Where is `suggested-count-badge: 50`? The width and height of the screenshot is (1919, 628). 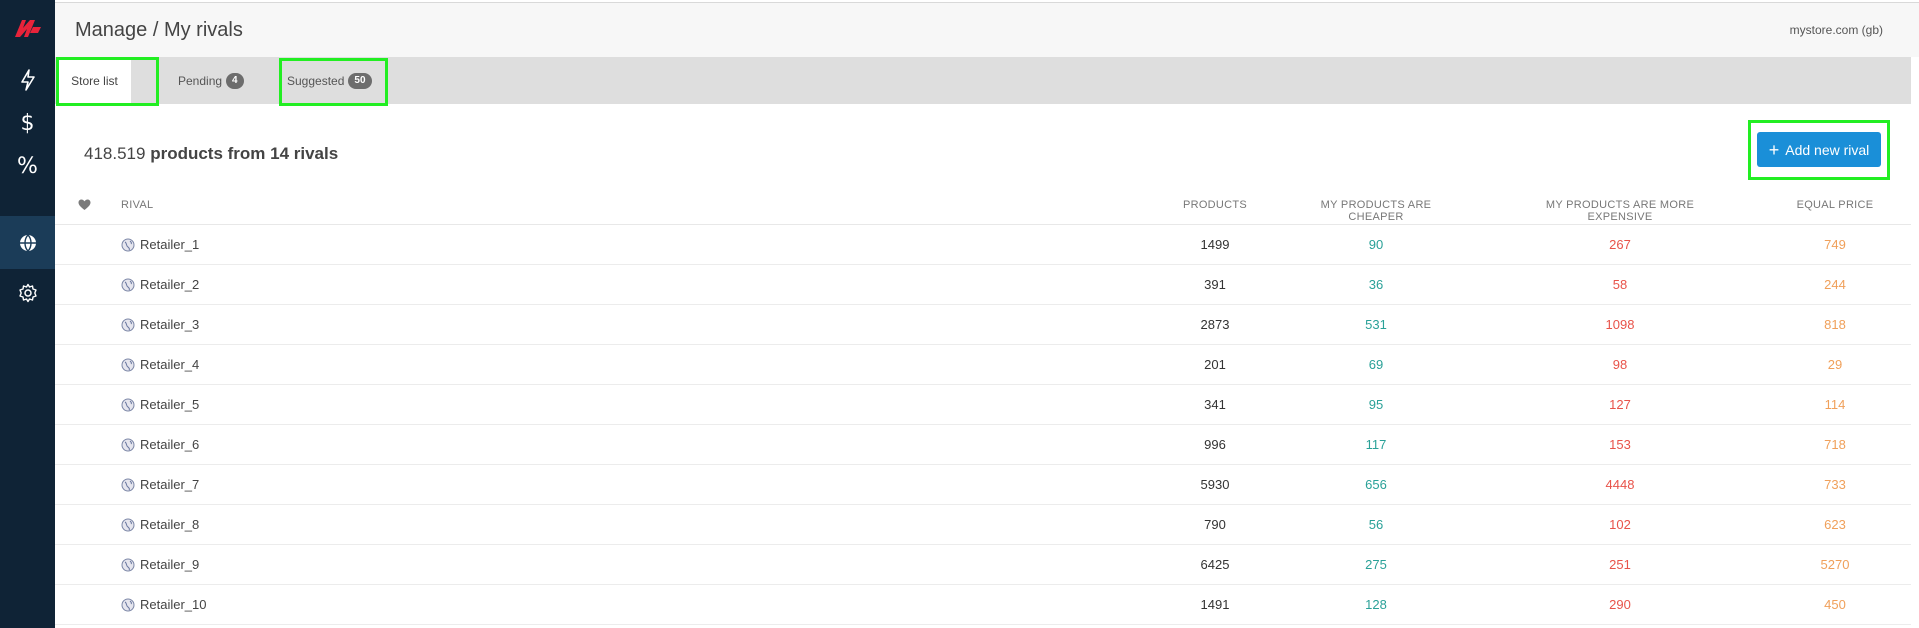
suggested-count-badge: 50 is located at coordinates (360, 80).